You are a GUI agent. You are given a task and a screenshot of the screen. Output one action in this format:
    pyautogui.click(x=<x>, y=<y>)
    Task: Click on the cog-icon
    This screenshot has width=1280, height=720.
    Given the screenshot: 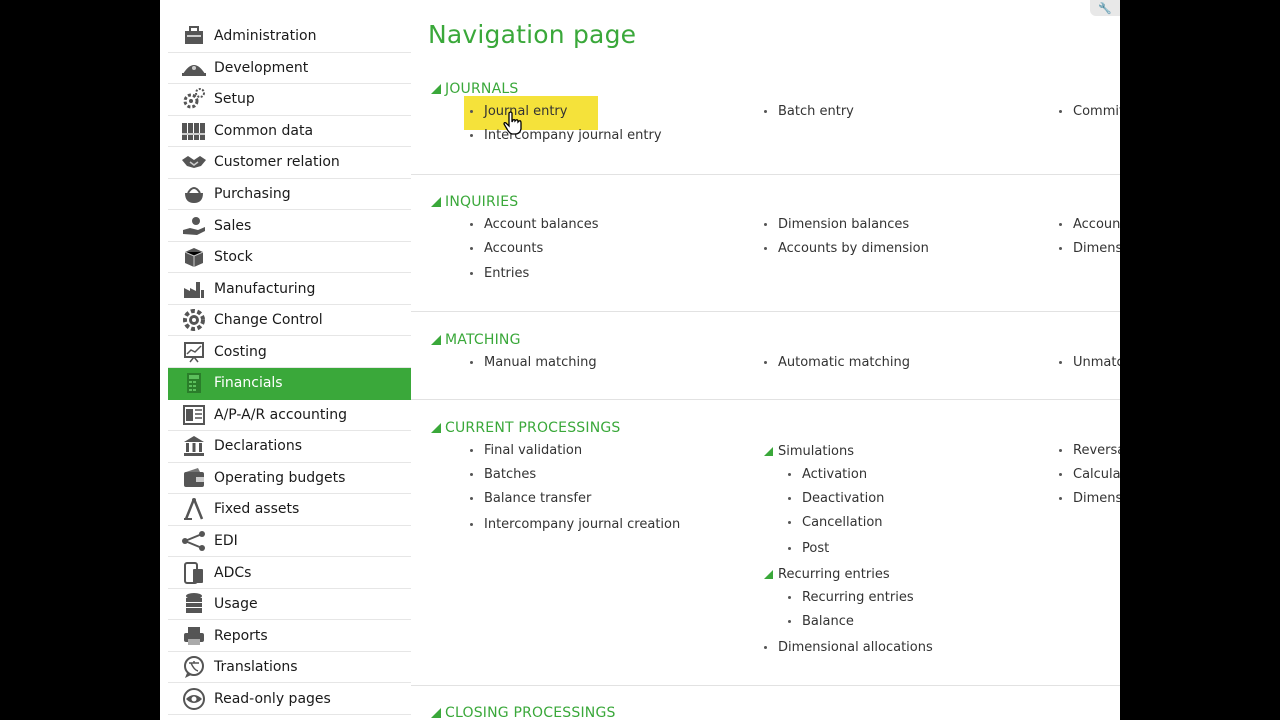 What is the action you would take?
    pyautogui.click(x=194, y=320)
    